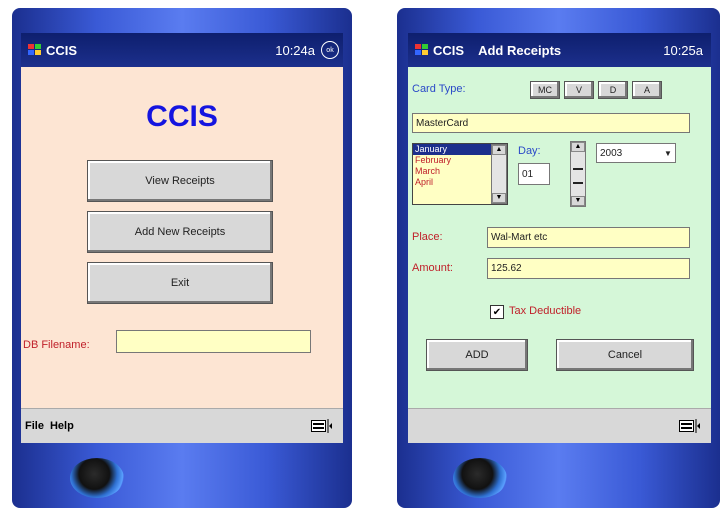 This screenshot has width=727, height=512. What do you see at coordinates (520, 50) in the screenshot?
I see `screen-title: Add Receipts` at bounding box center [520, 50].